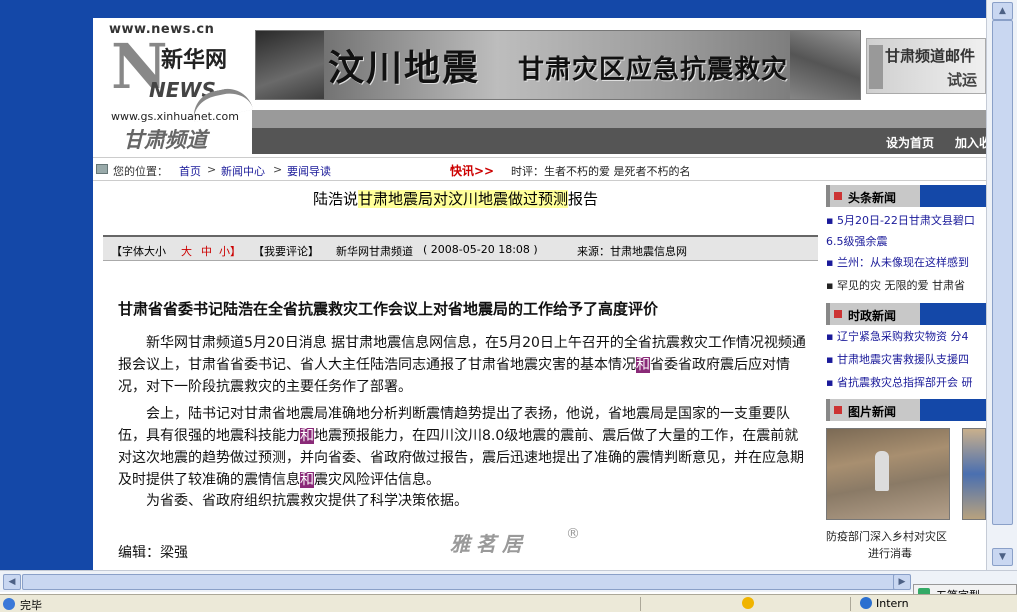 Image resolution: width=1017 pixels, height=612 pixels. I want to click on title-highlight: 甘肃地震局对汶川地震做过预测, so click(462, 199).